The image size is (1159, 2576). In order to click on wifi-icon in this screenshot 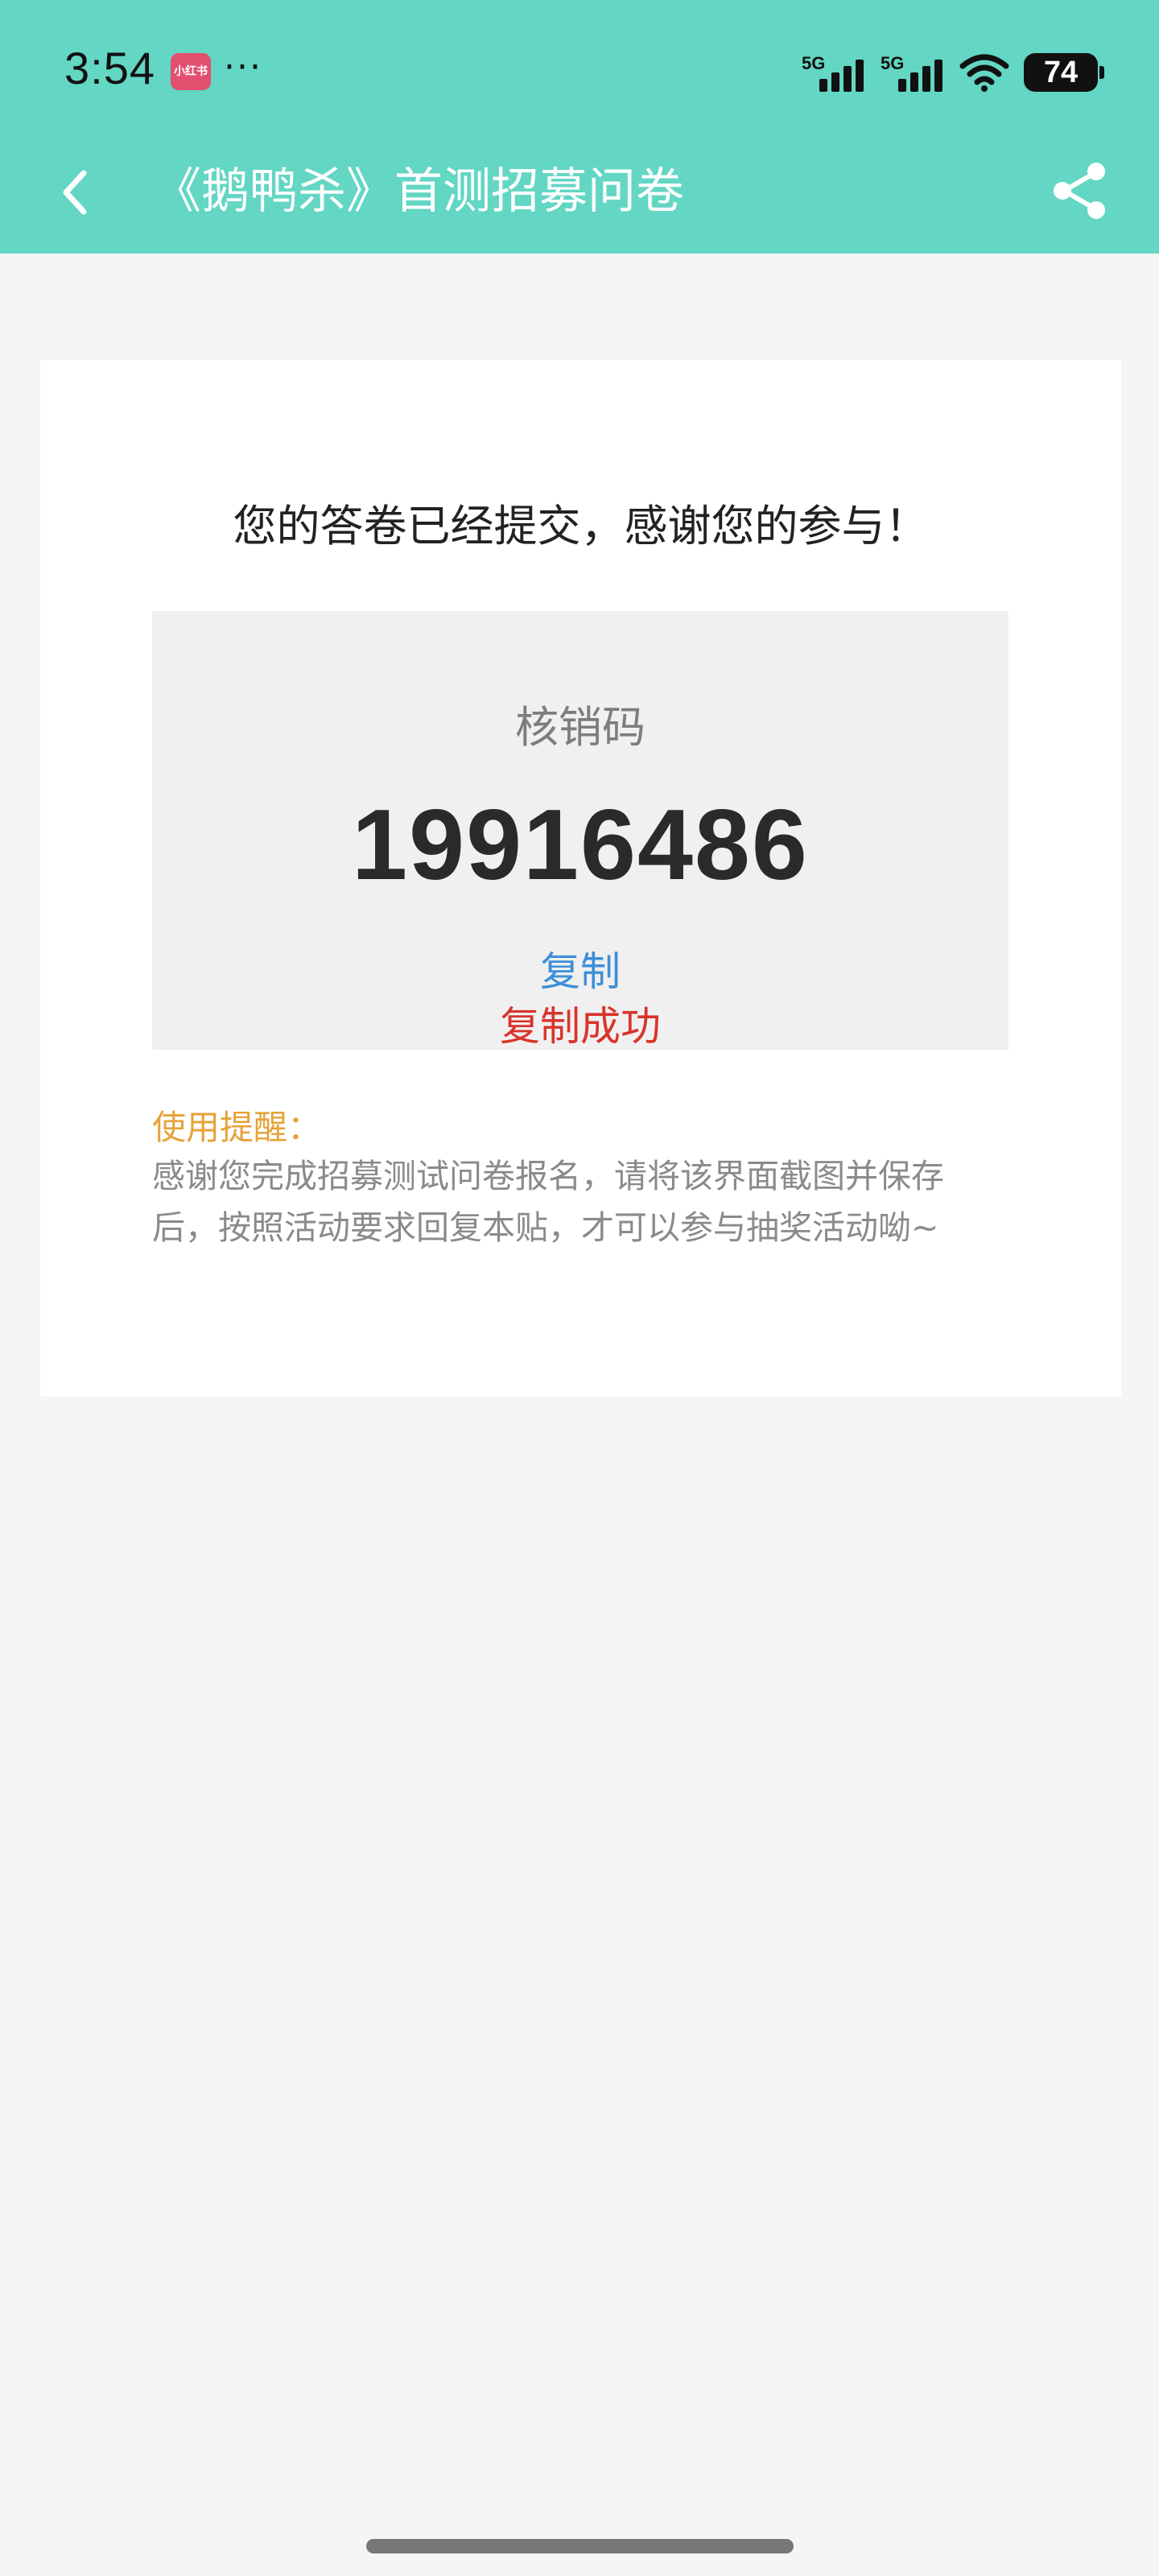, I will do `click(984, 72)`.